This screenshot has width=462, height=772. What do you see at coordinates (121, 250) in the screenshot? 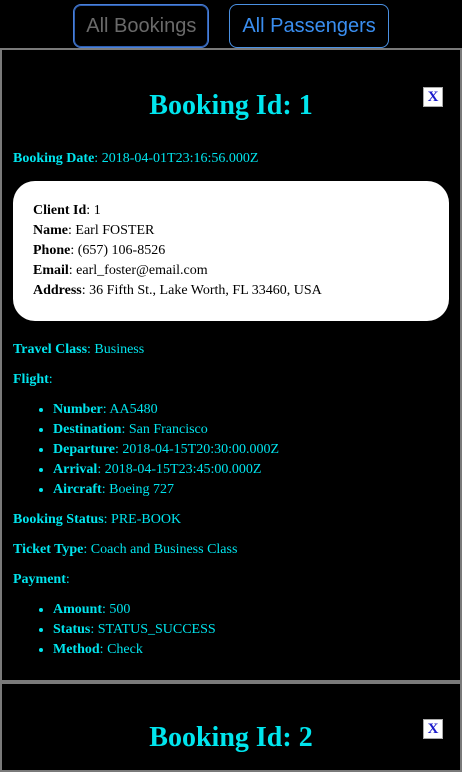
I see `client-phone-value: (657) 106-8526` at bounding box center [121, 250].